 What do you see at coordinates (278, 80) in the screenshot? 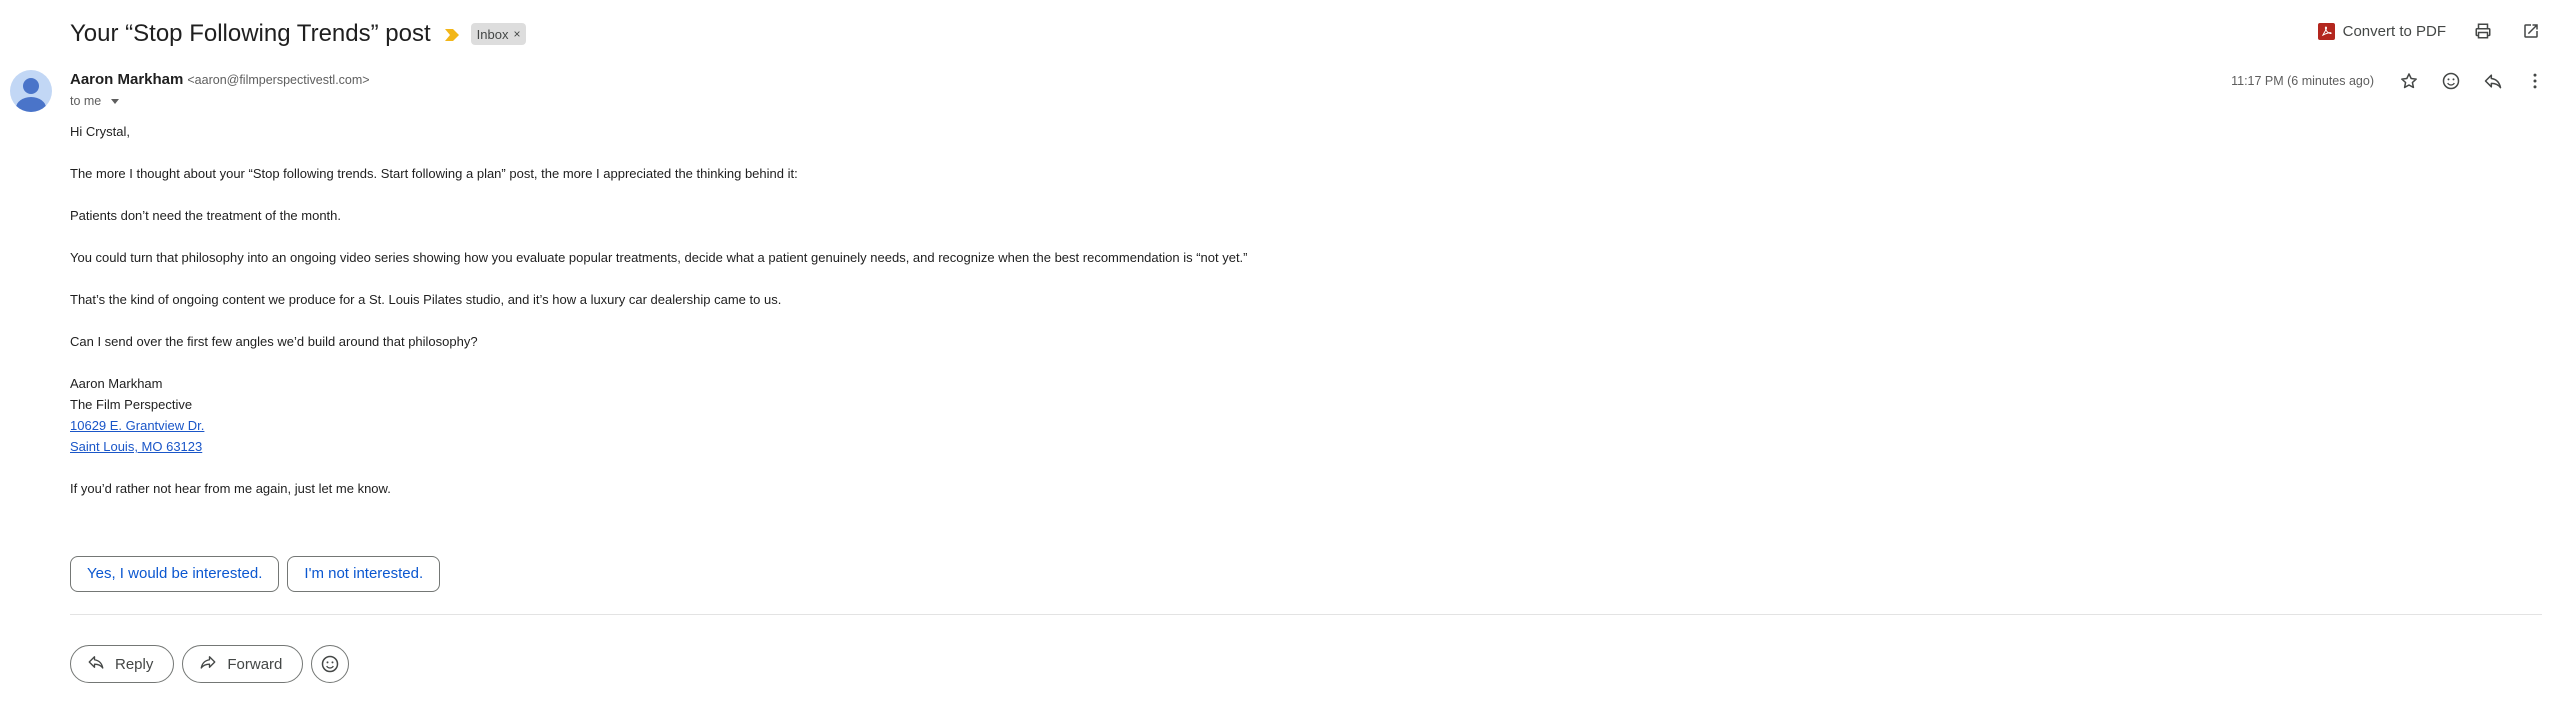
I see `sender-email: <aaron@filmperspectivestl.com>` at bounding box center [278, 80].